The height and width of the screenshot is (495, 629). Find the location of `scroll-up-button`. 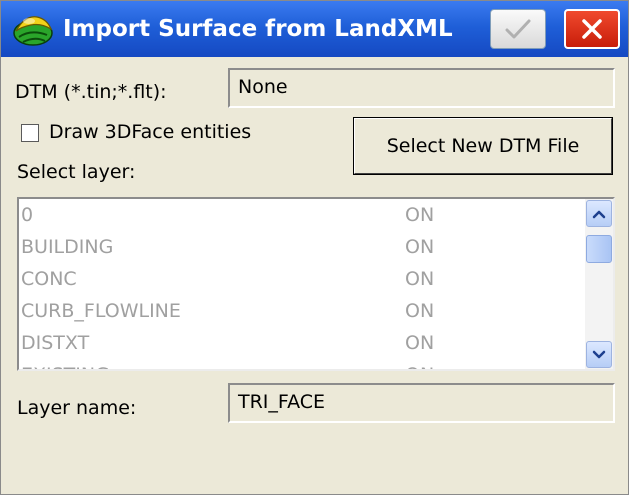

scroll-up-button is located at coordinates (599, 213).